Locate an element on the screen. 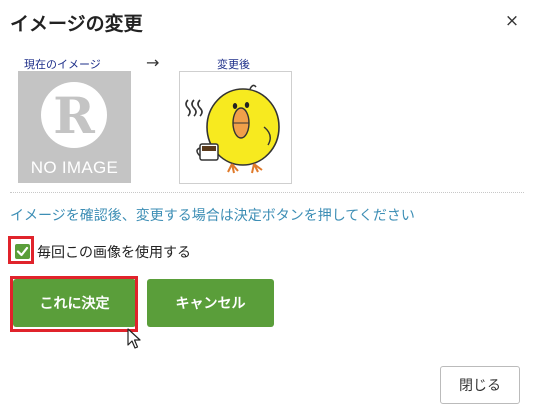  checkmark-icon is located at coordinates (22, 251).